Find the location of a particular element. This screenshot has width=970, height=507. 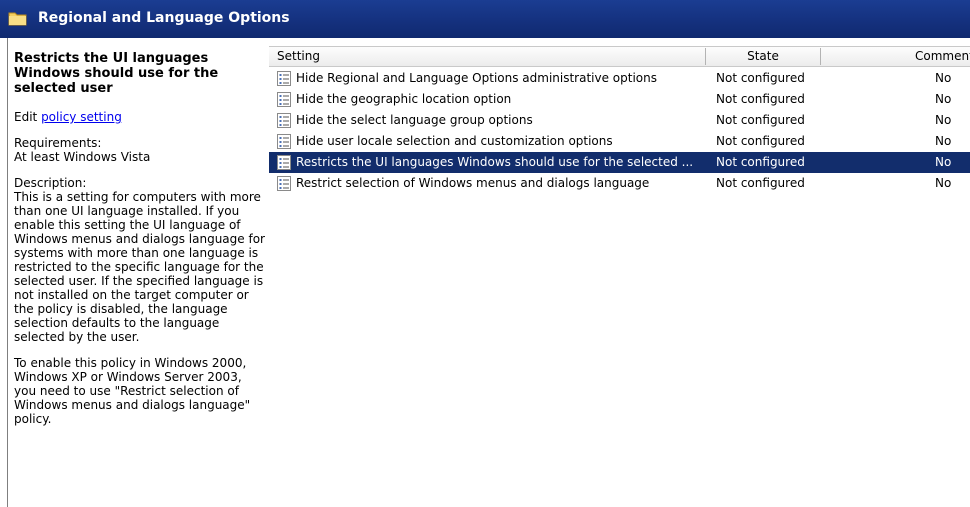

requirements-label: Requirements: is located at coordinates (58, 143).